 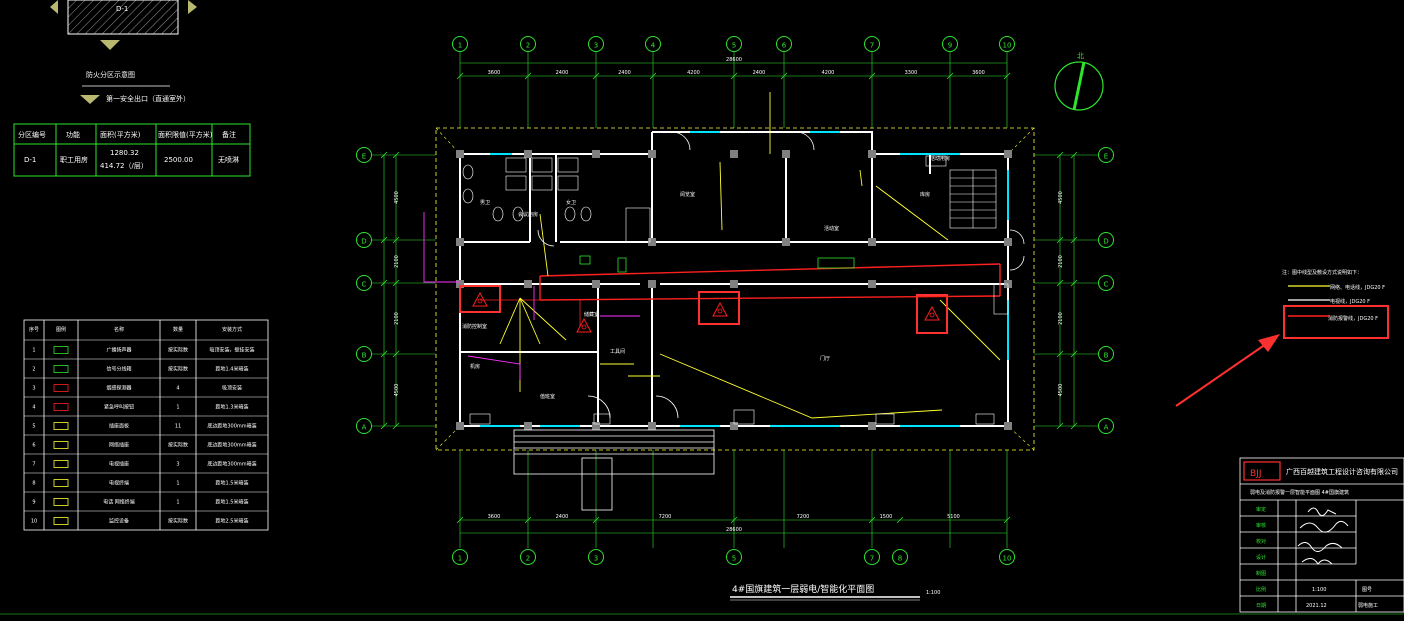 What do you see at coordinates (178, 521) in the screenshot?
I see `legend-table-cell: 按实际数` at bounding box center [178, 521].